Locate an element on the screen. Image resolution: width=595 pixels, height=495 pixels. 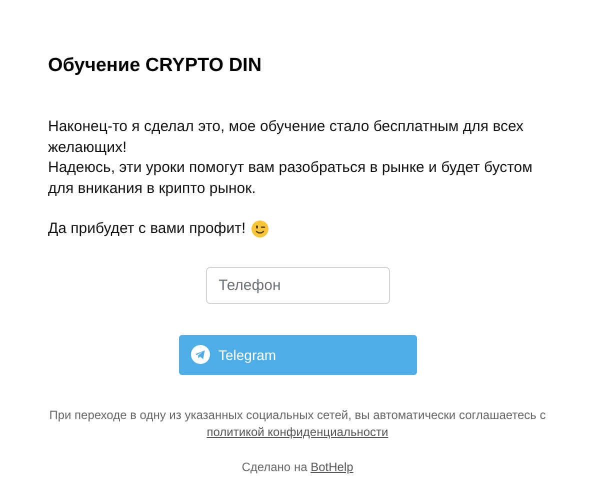
privacy-policy-link: политикой конфиденциальности is located at coordinates (297, 431).